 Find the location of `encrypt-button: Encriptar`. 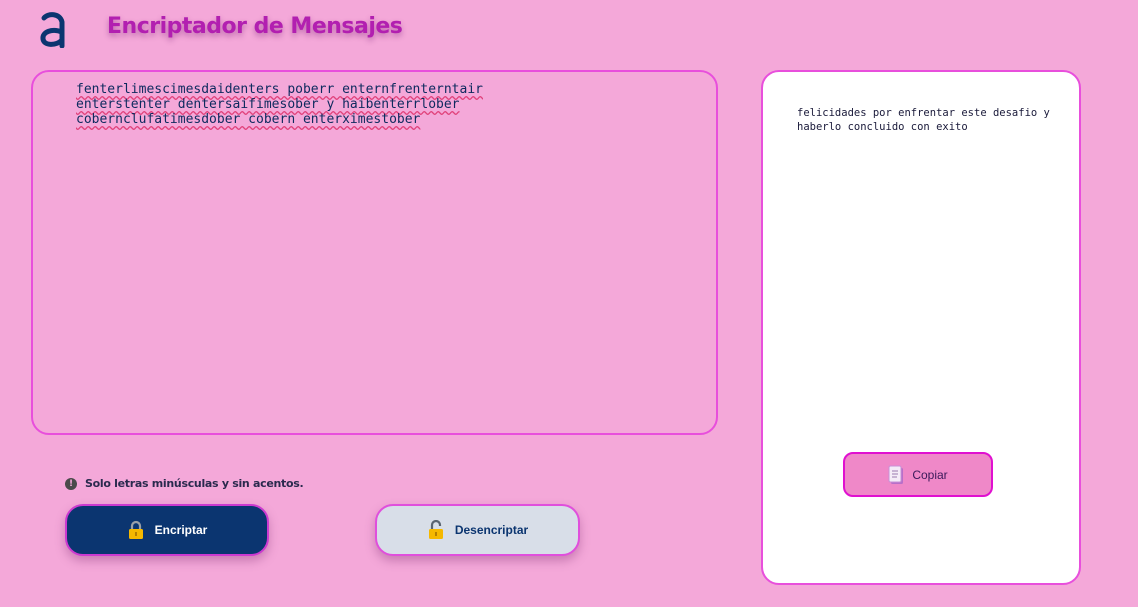

encrypt-button: Encriptar is located at coordinates (167, 530).